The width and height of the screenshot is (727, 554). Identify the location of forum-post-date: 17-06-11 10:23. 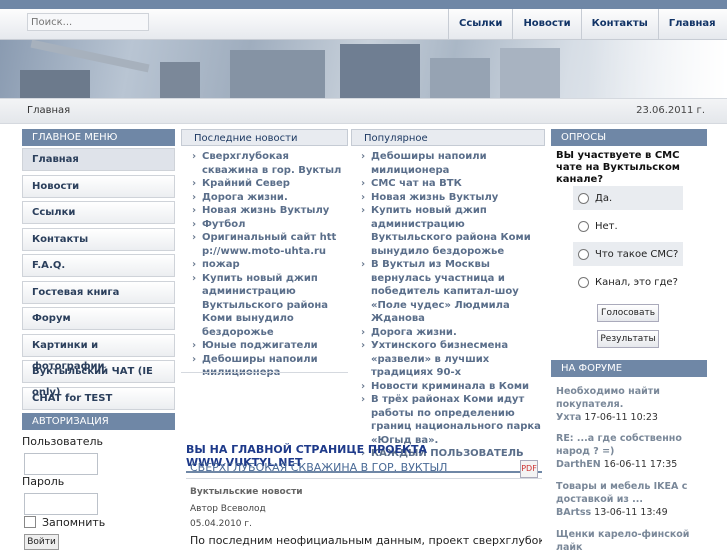
(621, 417).